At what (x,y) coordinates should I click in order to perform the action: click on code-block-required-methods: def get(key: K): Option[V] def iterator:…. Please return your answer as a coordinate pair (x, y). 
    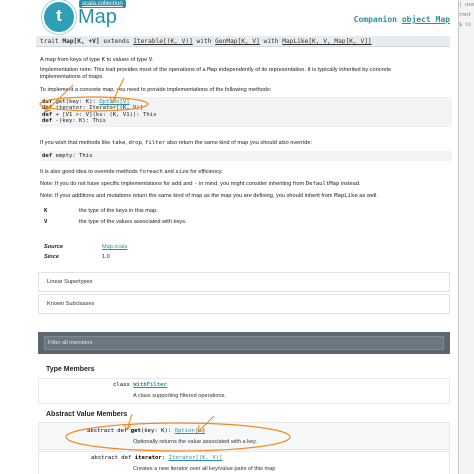
    Looking at the image, I should click on (246, 112).